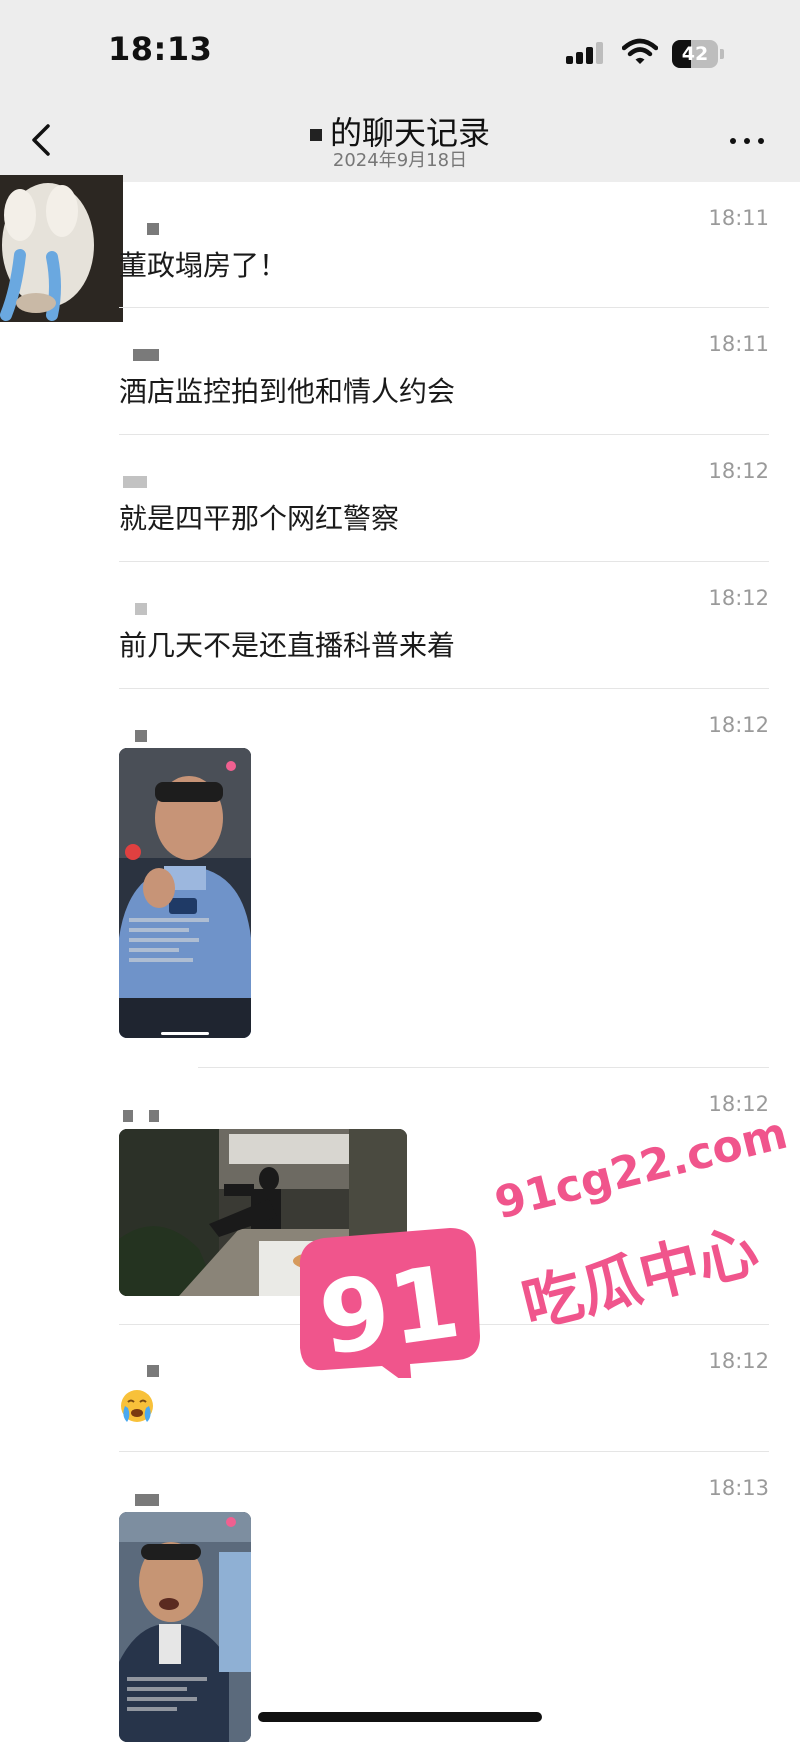 Image resolution: width=800 pixels, height=1742 pixels. Describe the element at coordinates (315, 135) in the screenshot. I see `redacted-name` at that location.